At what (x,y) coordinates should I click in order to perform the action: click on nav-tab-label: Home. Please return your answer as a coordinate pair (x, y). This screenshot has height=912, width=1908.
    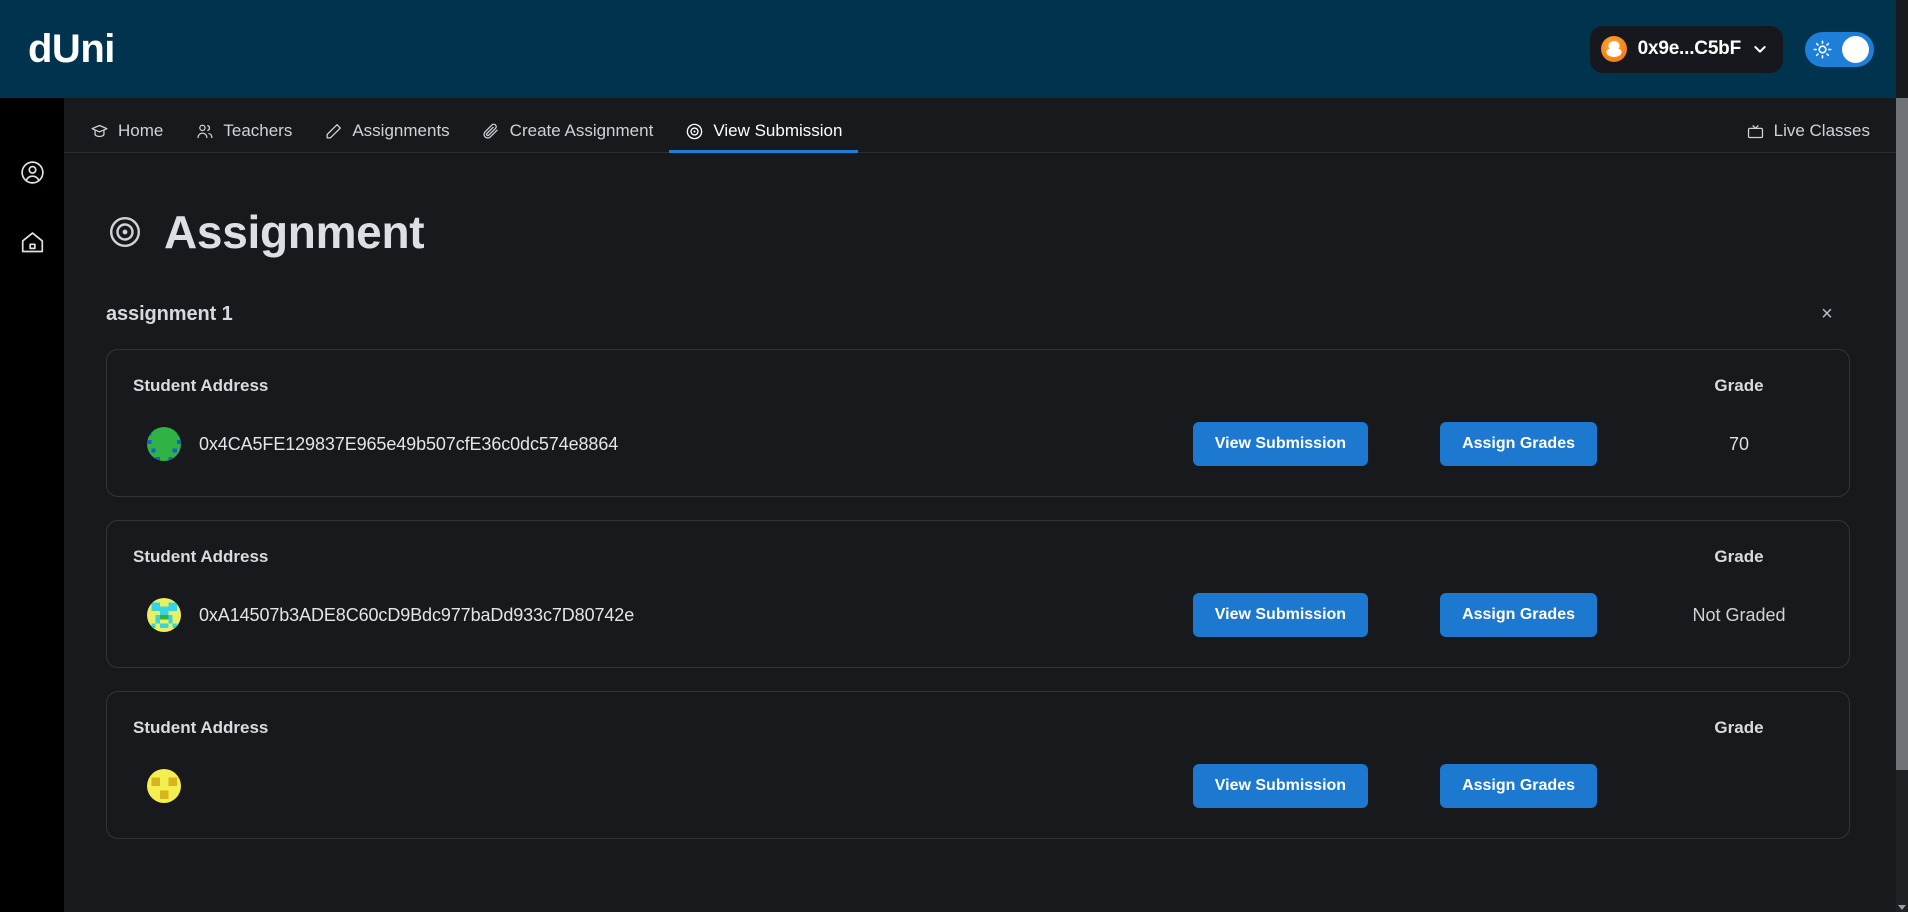
    Looking at the image, I should click on (141, 130).